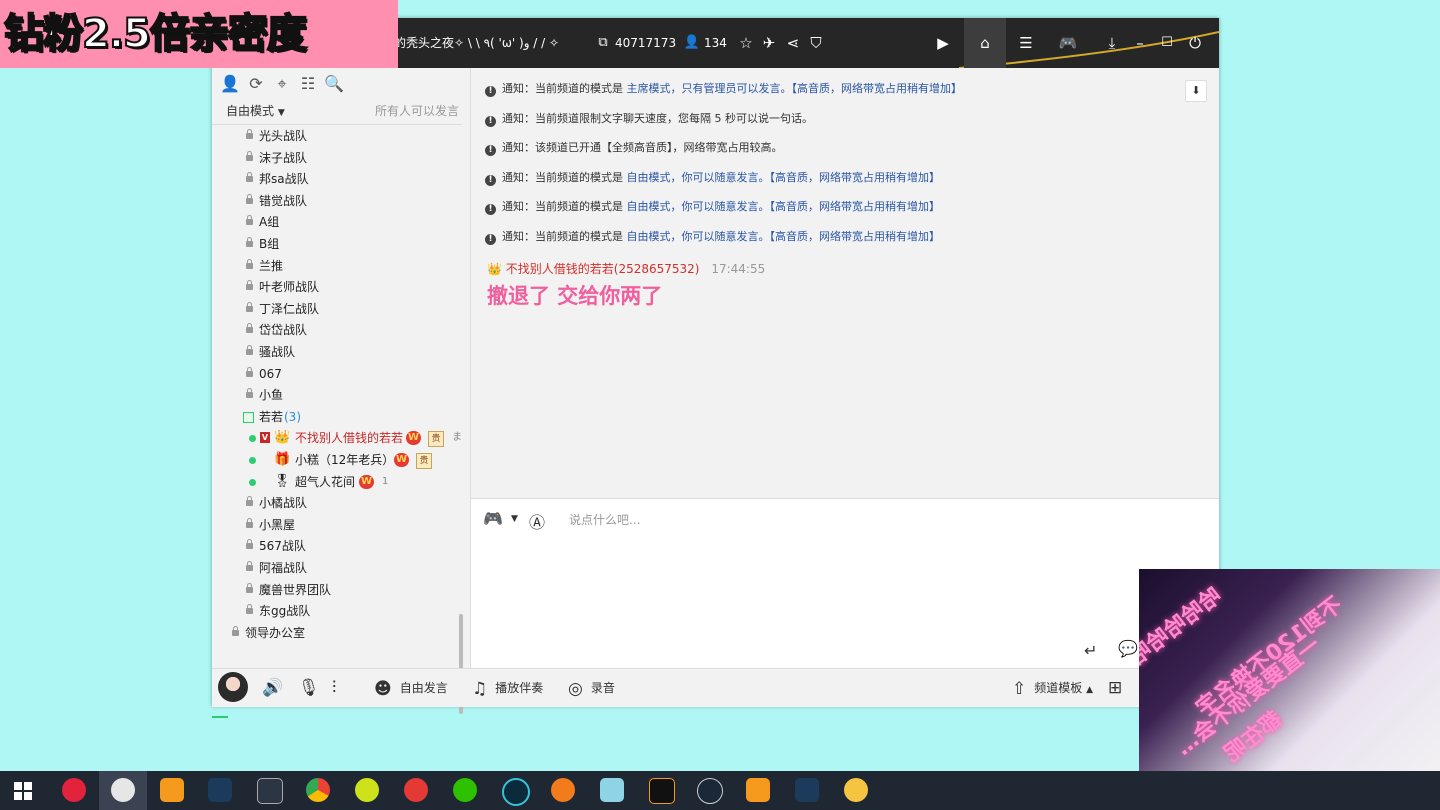  I want to click on yy-icon, so click(172, 790).